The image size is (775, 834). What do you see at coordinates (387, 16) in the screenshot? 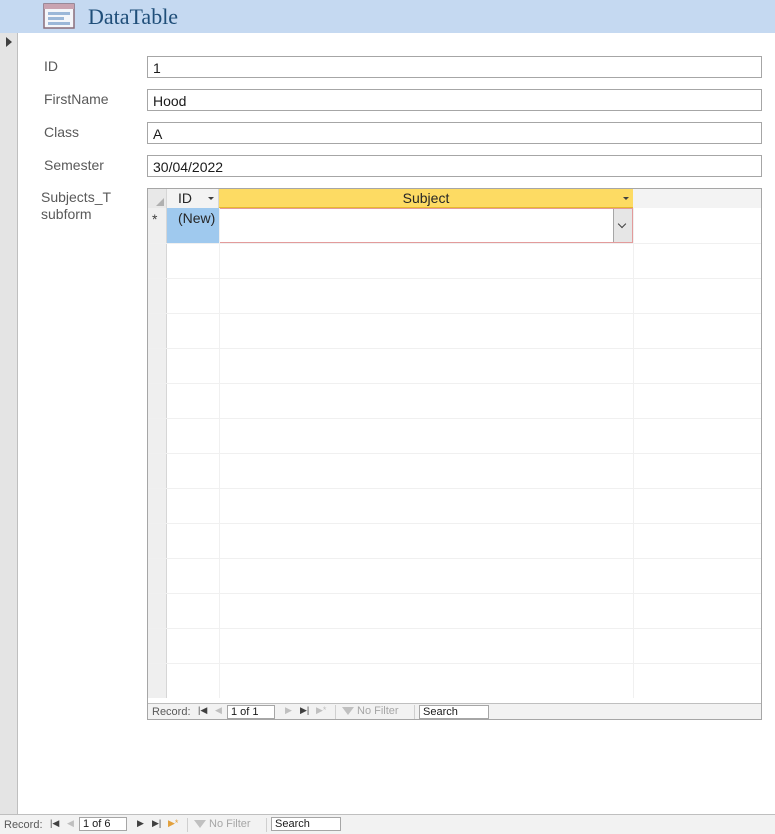
I see `form-header: DataTable` at bounding box center [387, 16].